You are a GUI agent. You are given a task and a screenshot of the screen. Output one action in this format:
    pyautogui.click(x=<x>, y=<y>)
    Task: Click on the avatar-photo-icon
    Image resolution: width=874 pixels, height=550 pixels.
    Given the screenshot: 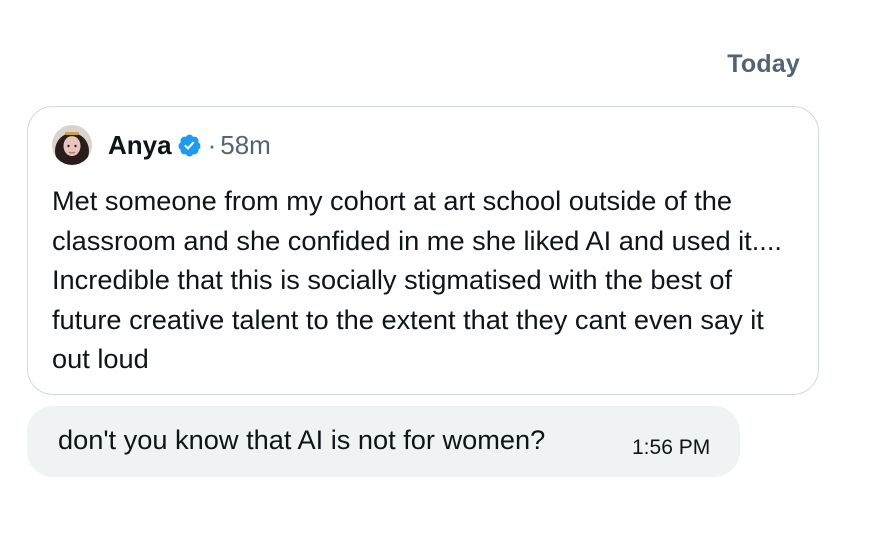 What is the action you would take?
    pyautogui.click(x=72, y=145)
    